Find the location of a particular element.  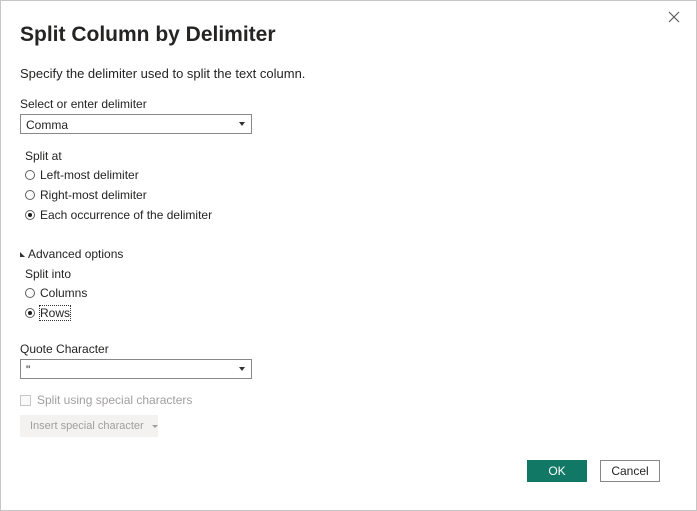

advanced-options-toggle: Advanced options is located at coordinates (71, 254).